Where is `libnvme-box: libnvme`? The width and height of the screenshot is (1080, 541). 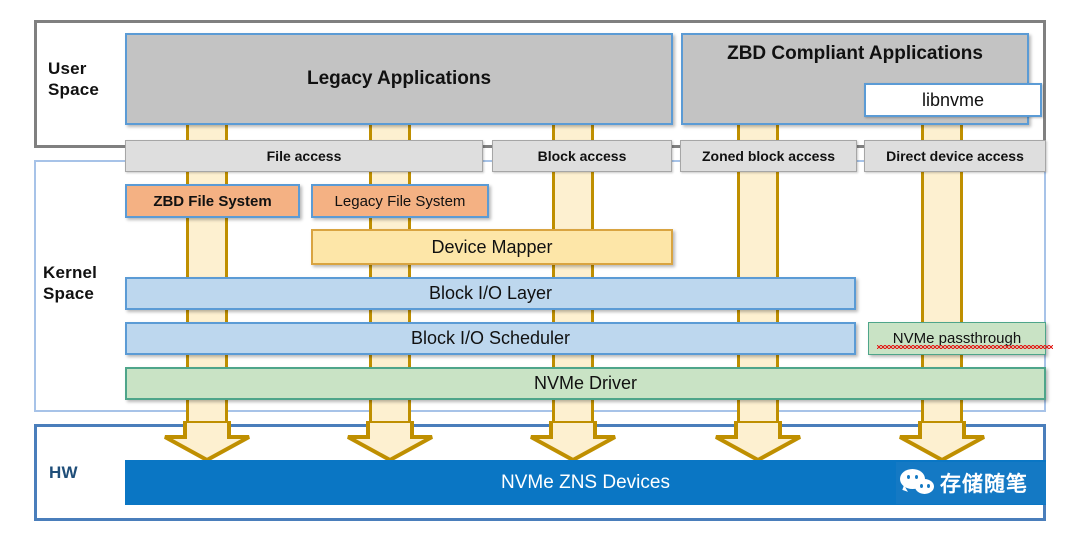 libnvme-box: libnvme is located at coordinates (953, 100).